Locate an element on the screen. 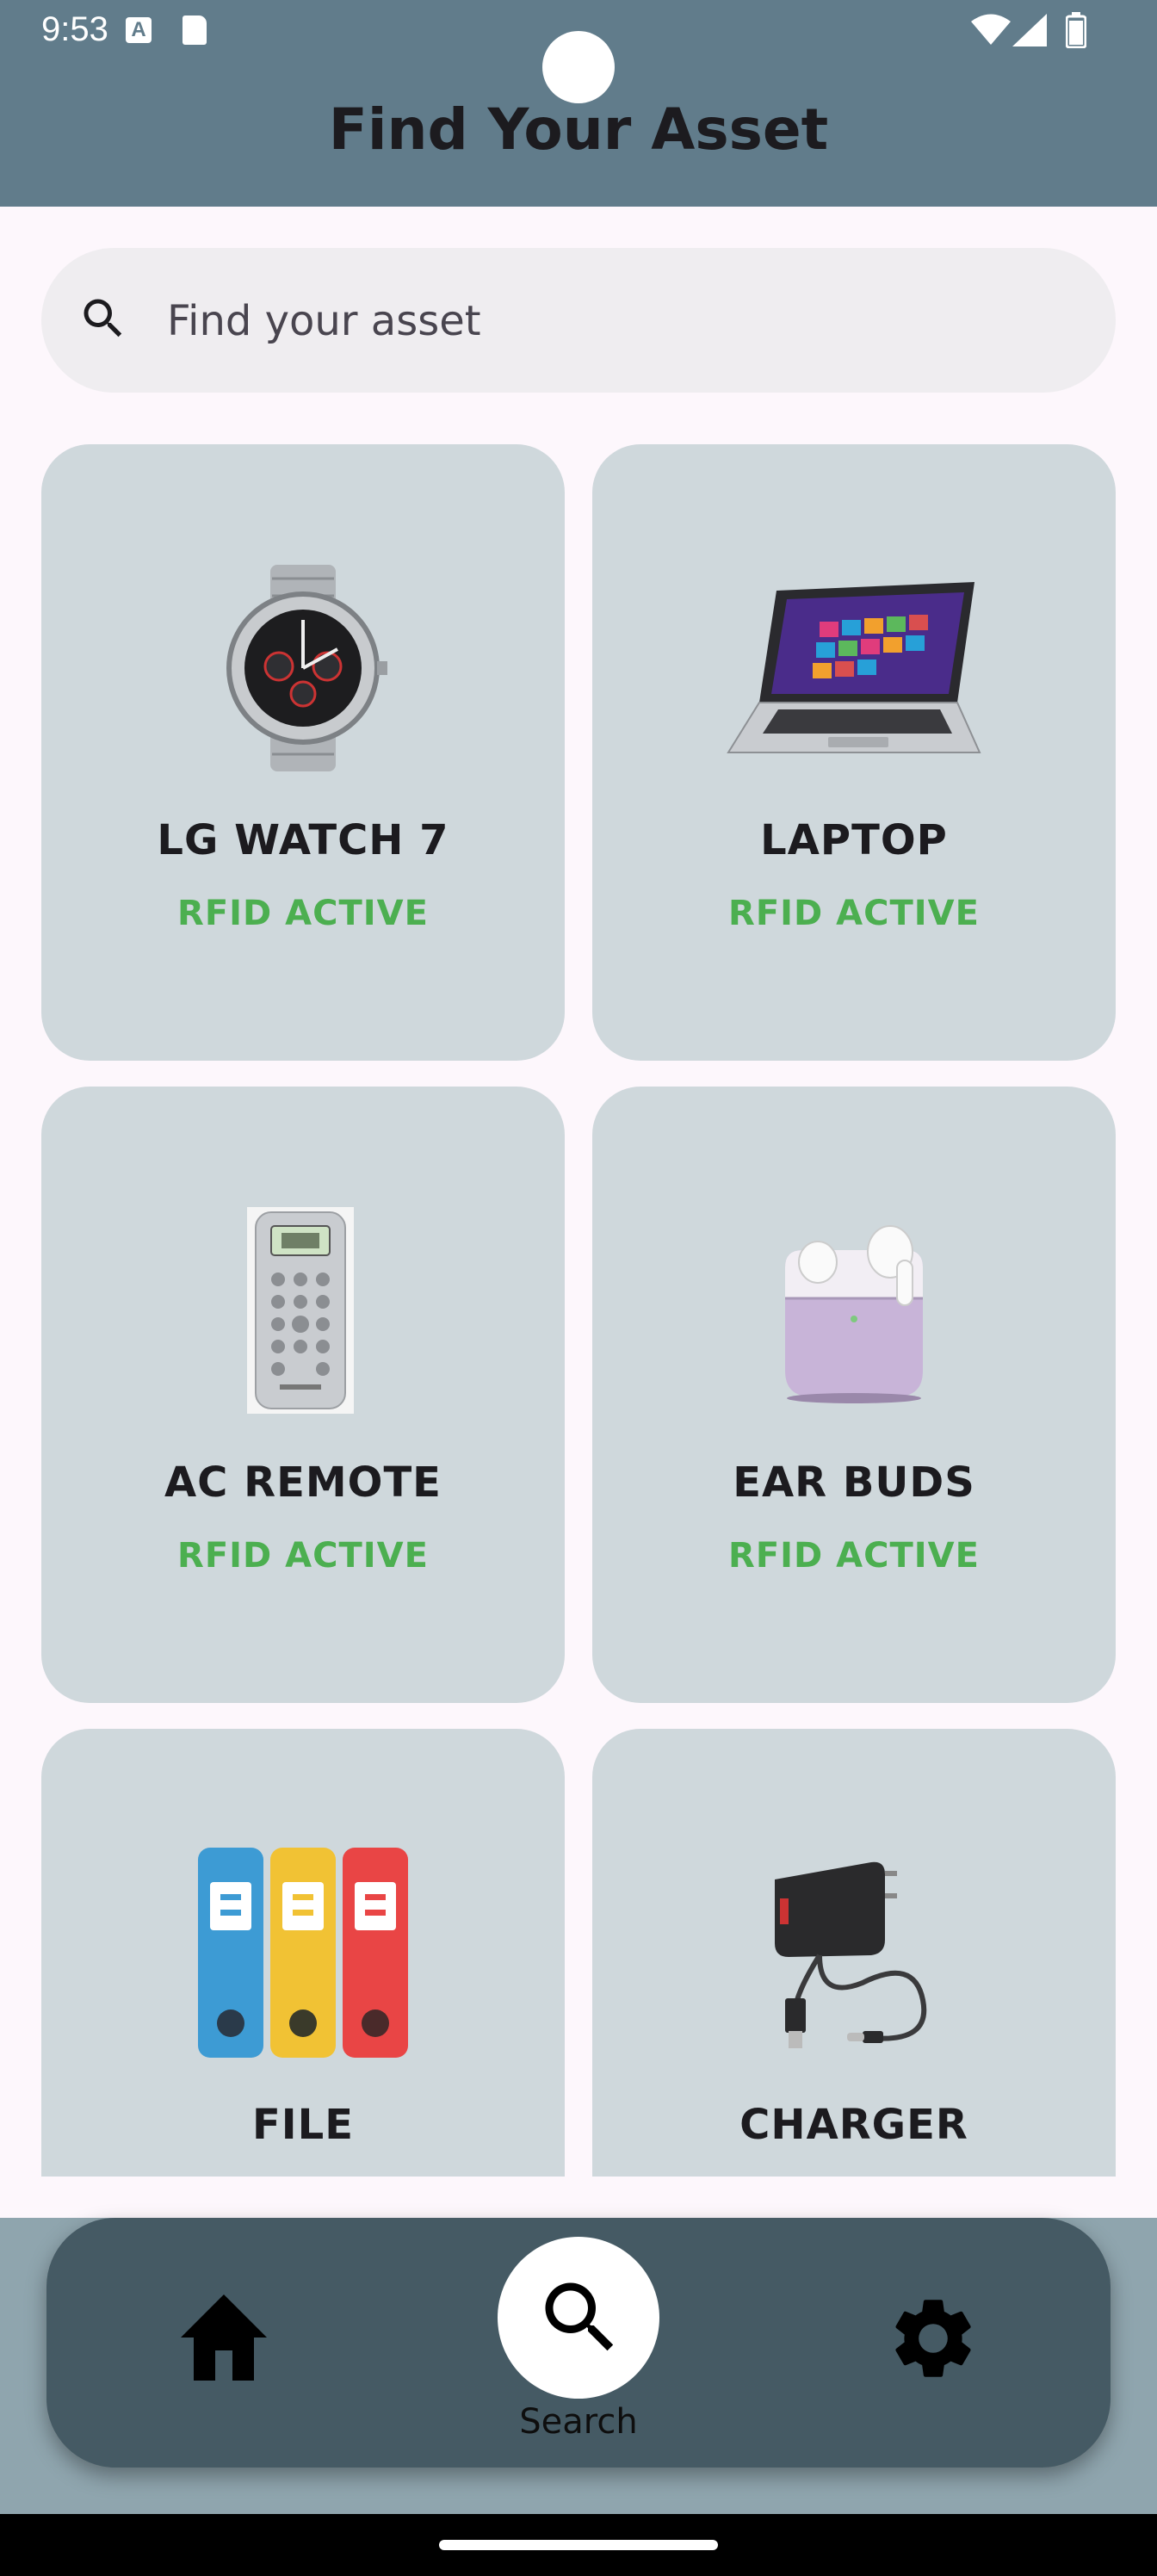 The height and width of the screenshot is (2576, 1157). asset-card-file: FILE is located at coordinates (303, 1953).